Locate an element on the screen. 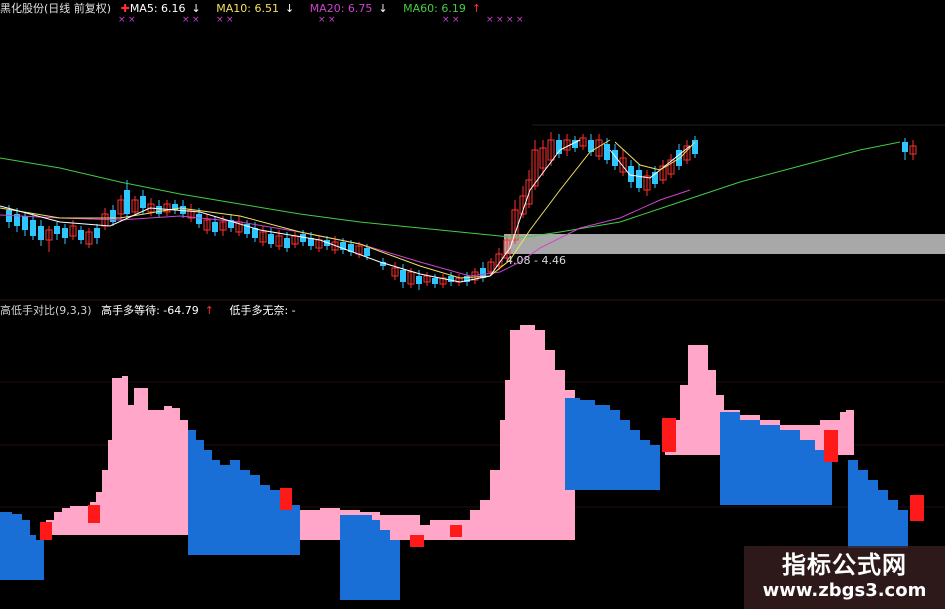  watermark: 指标公式网 www.zbgs3.com is located at coordinates (844, 577).